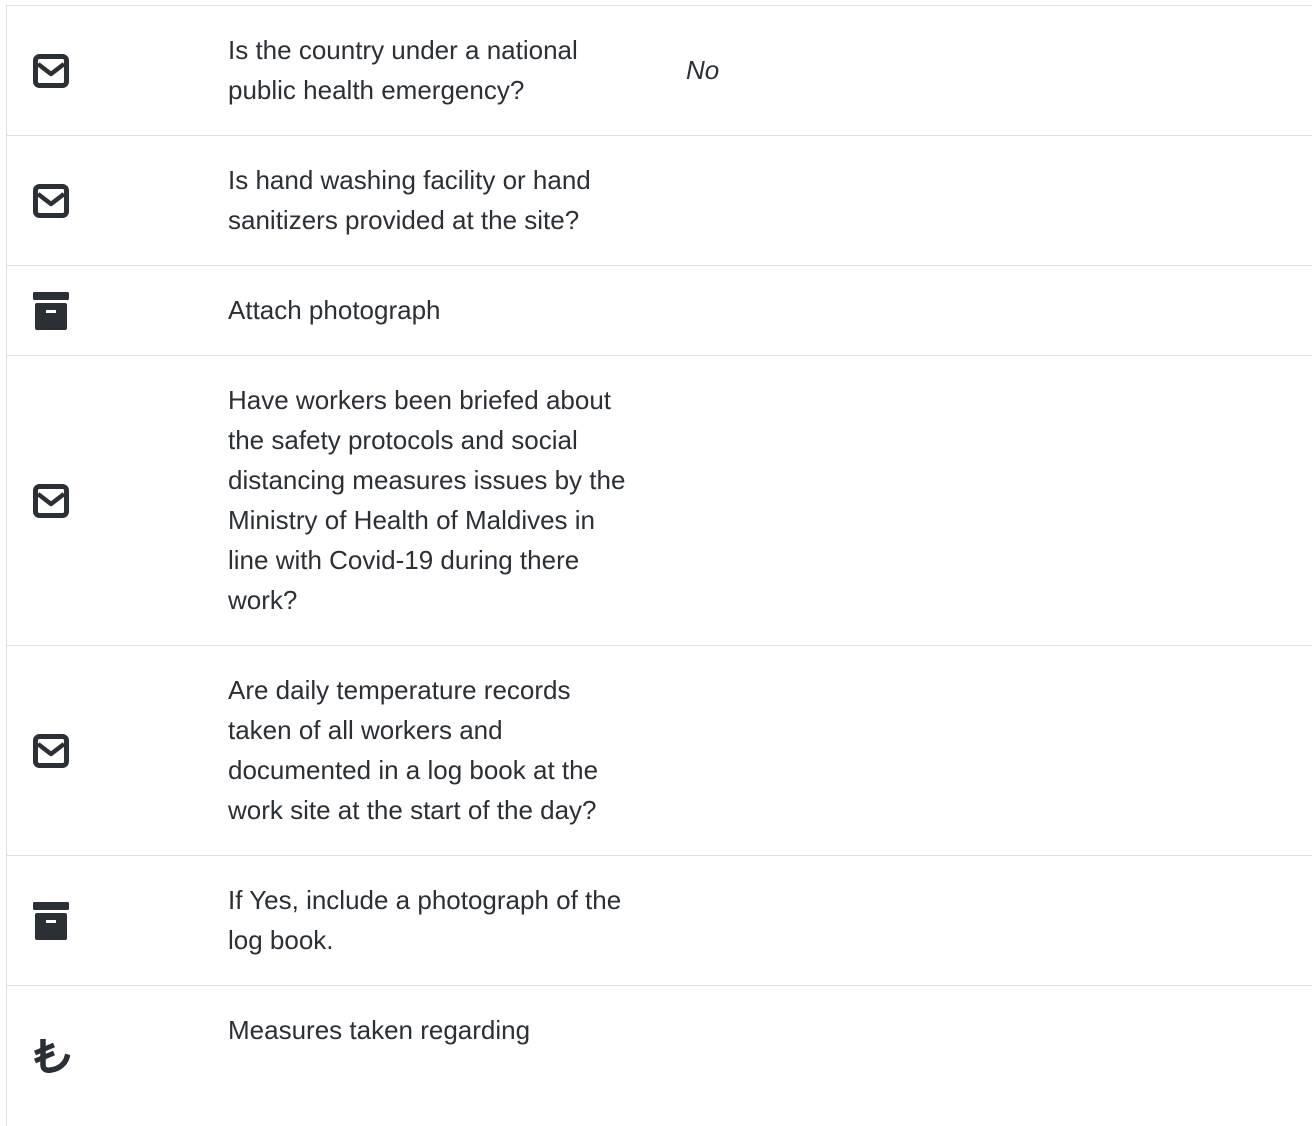 The height and width of the screenshot is (1126, 1312). I want to click on question-text: Attach photograph, so click(334, 310).